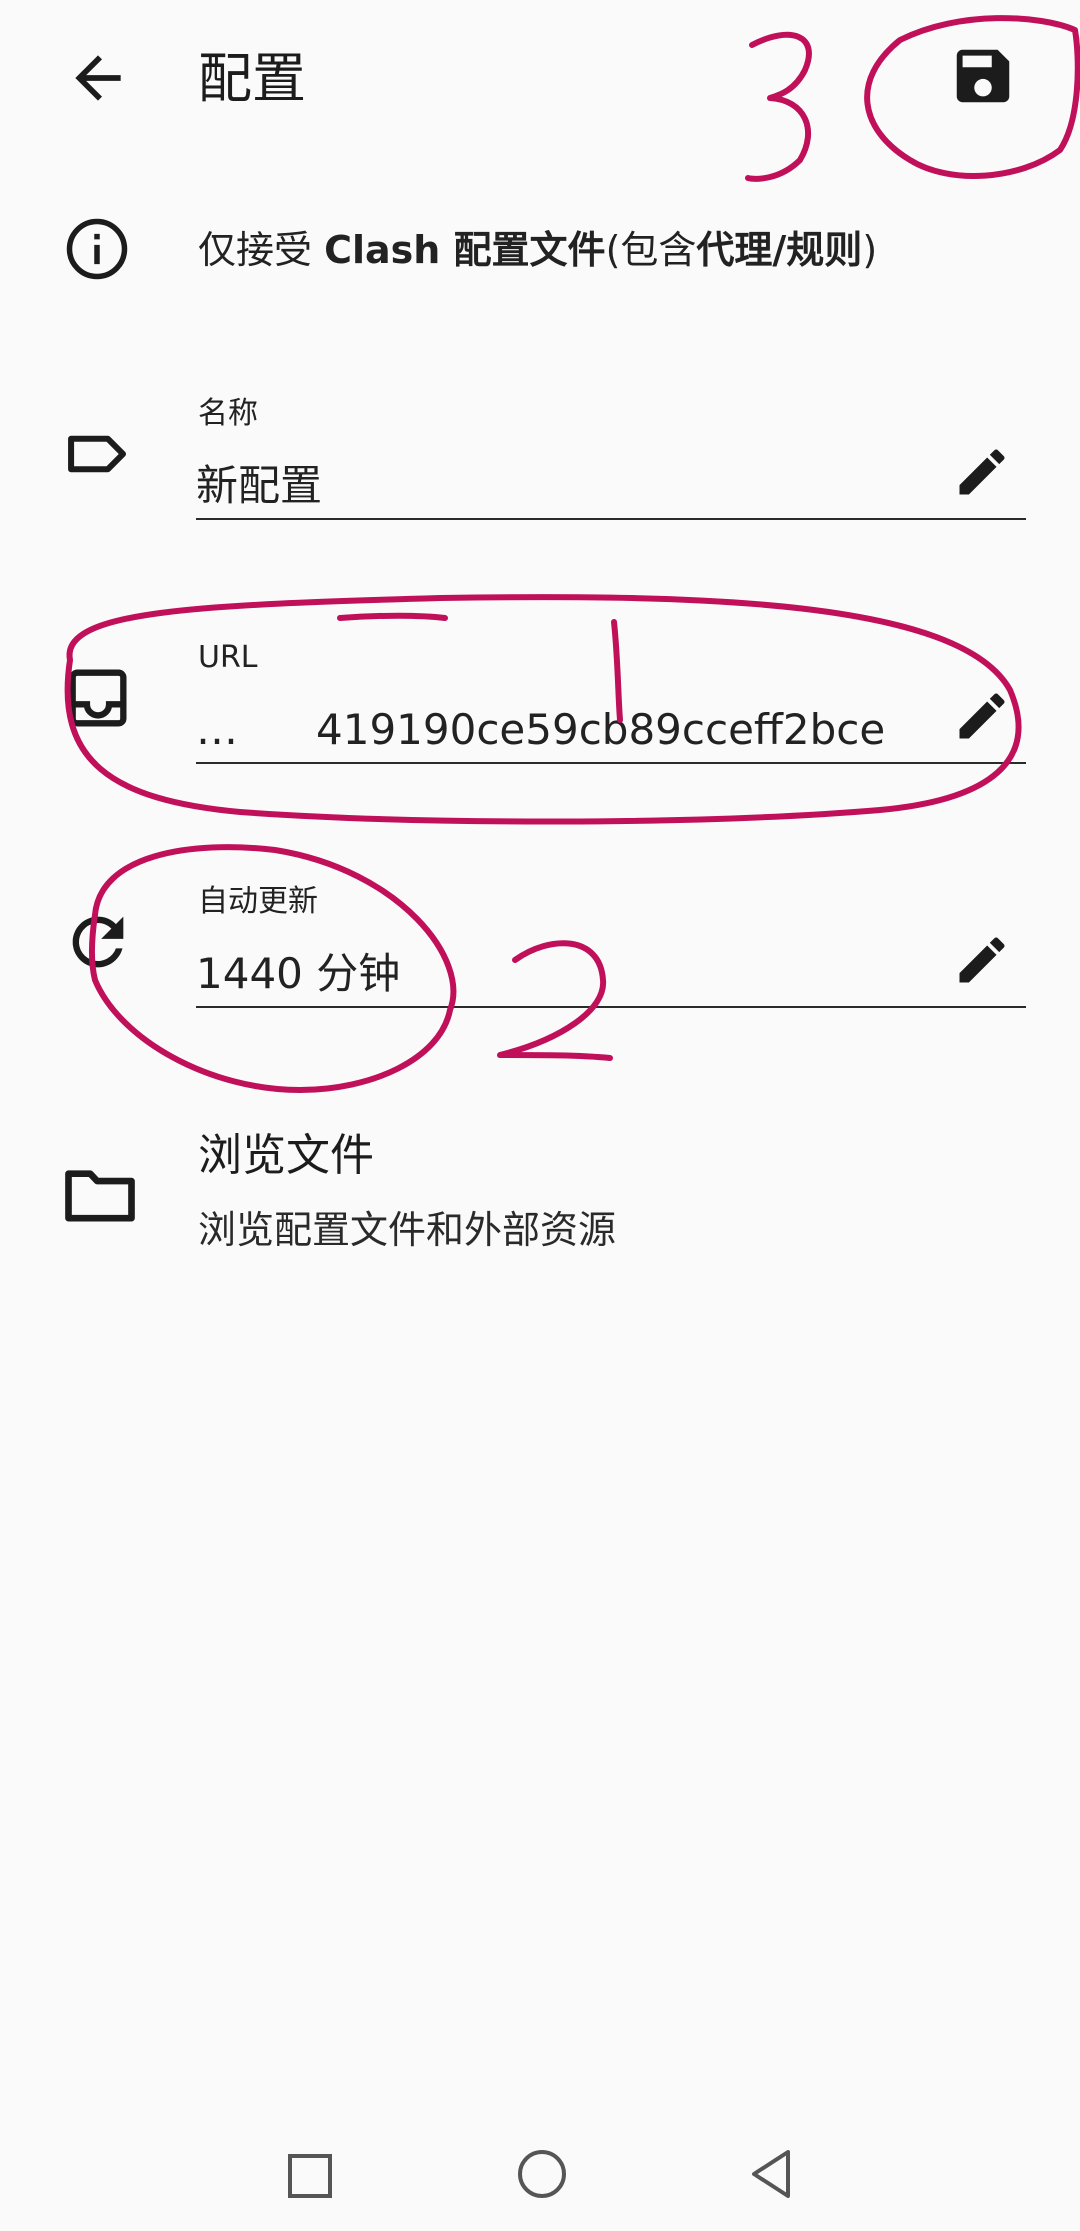 The image size is (1080, 2231). What do you see at coordinates (611, 1007) in the screenshot?
I see `auto-update-field-underline` at bounding box center [611, 1007].